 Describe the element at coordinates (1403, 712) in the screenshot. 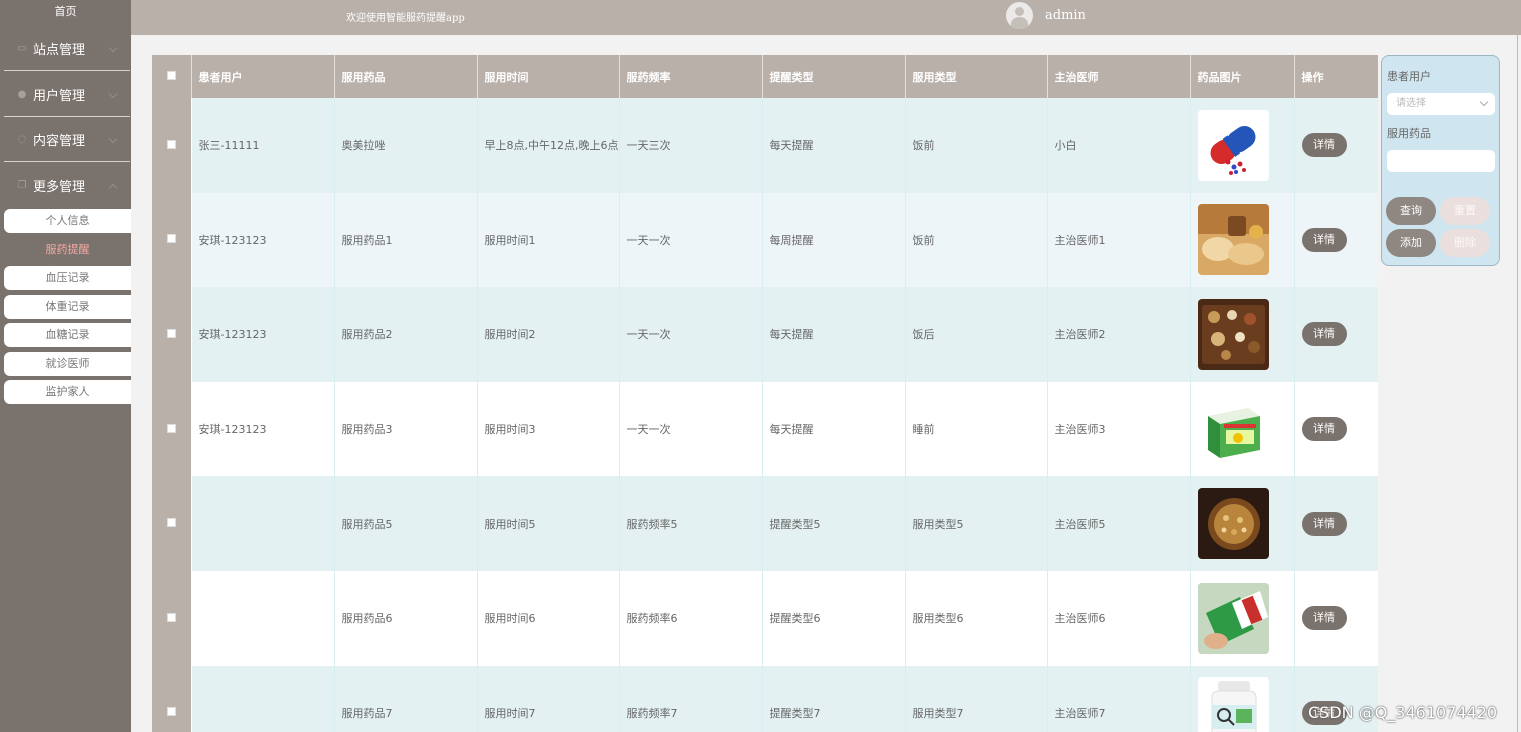

I see `watermark-text: CSDN @Q_3461074420` at that location.